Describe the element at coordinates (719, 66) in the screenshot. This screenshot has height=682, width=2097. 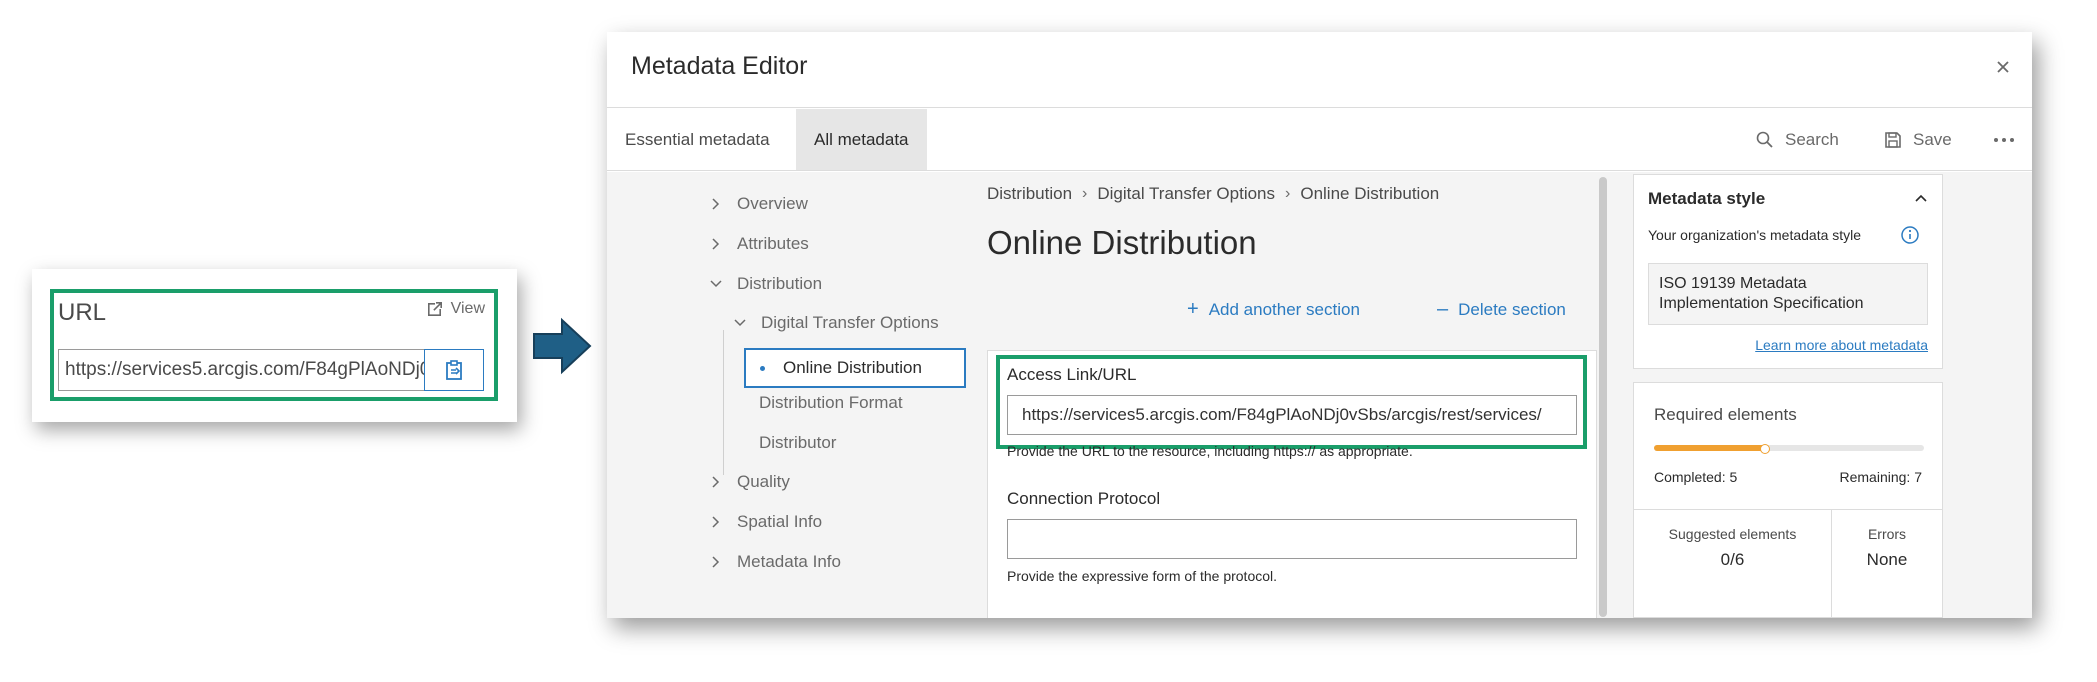
I see `dialog-title: Metadata Editor` at that location.